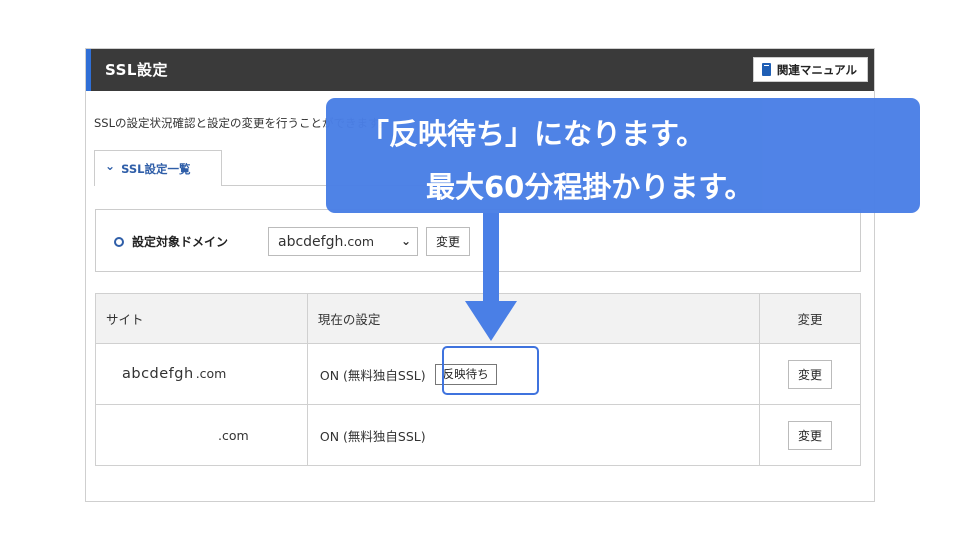 The image size is (960, 540). Describe the element at coordinates (158, 374) in the screenshot. I see `site-name: abcdefgh` at that location.